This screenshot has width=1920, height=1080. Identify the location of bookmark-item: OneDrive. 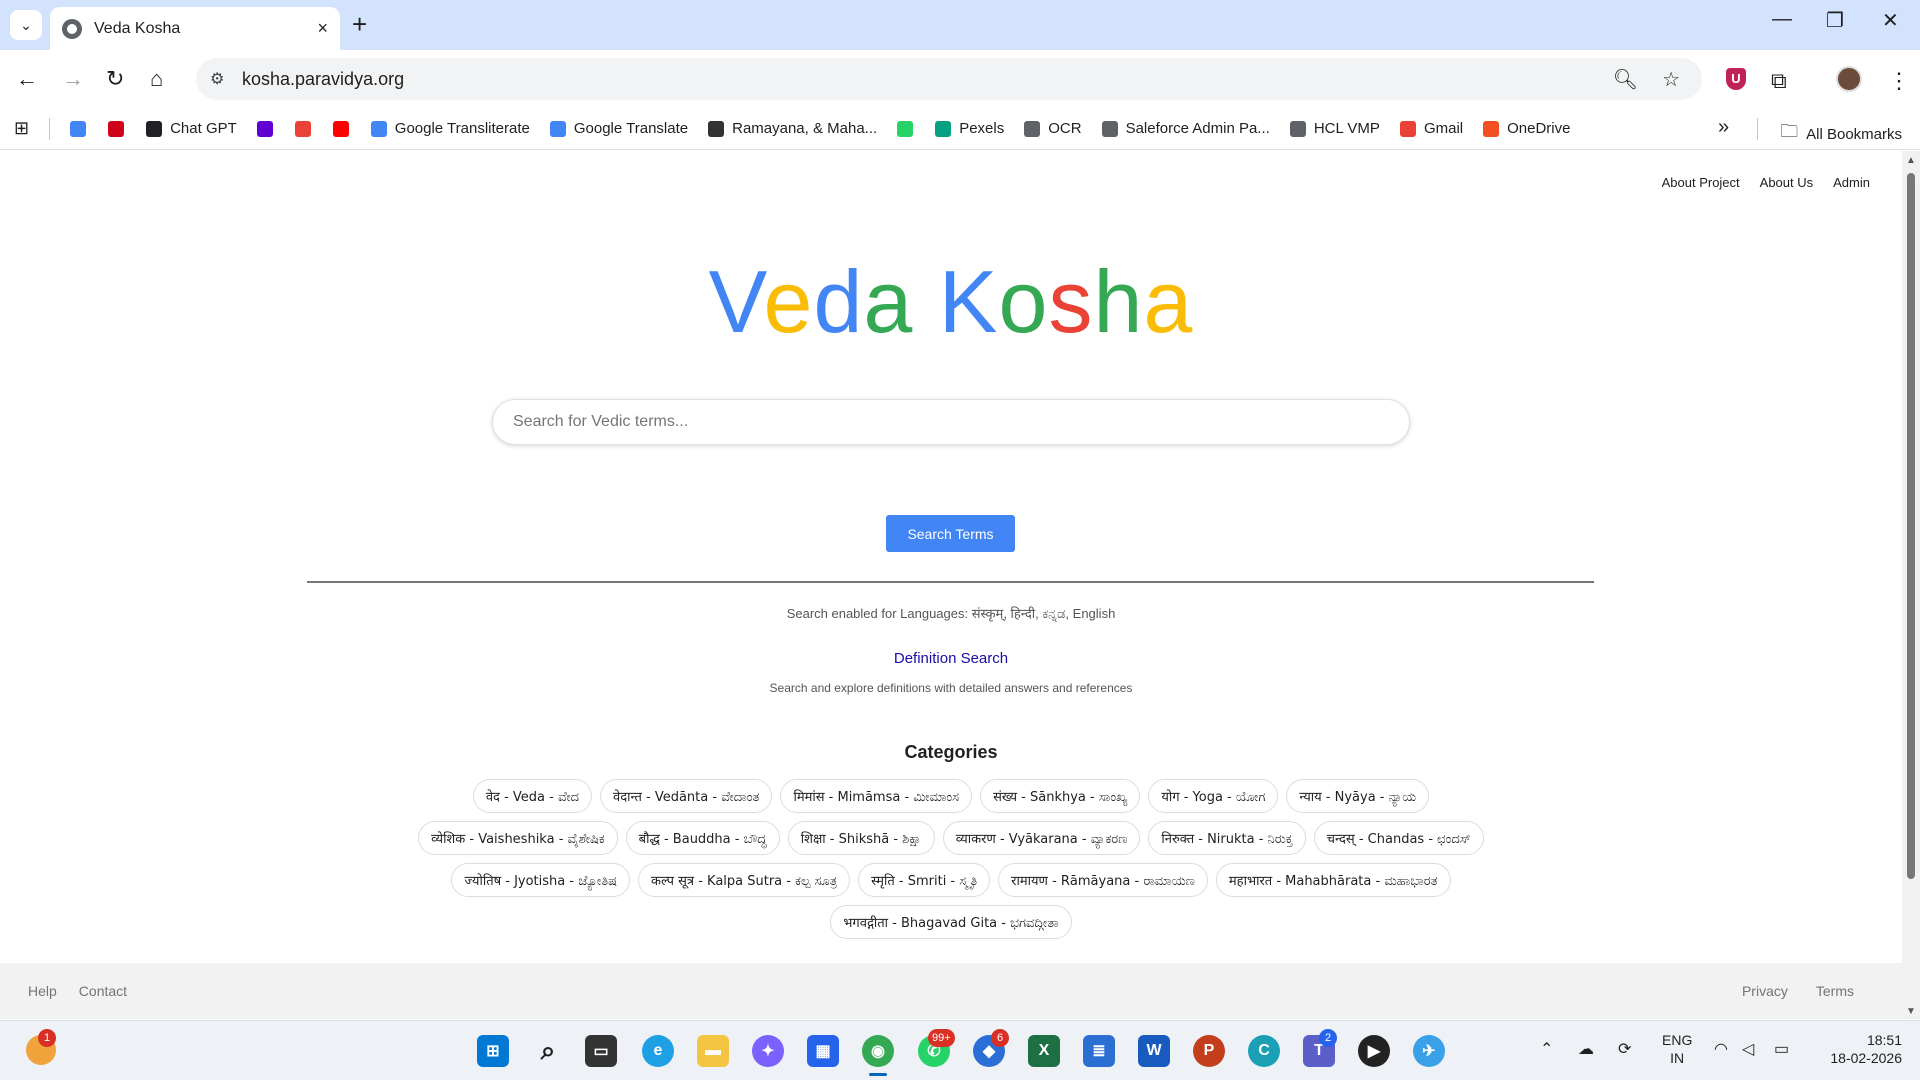
(1526, 128).